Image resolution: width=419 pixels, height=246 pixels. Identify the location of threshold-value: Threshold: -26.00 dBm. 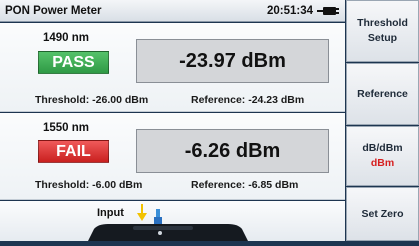
(92, 100).